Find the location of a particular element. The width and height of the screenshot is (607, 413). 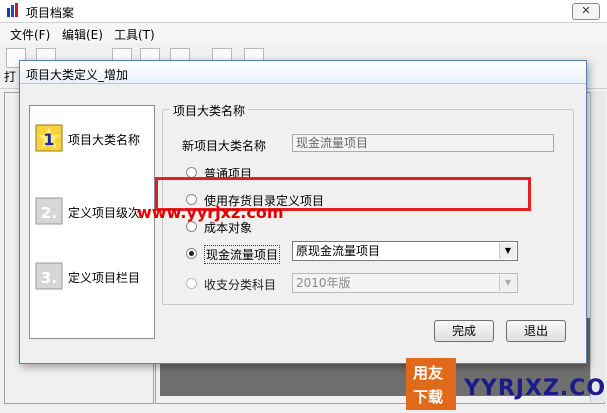

brand-logo: 用友 下载 is located at coordinates (431, 384).